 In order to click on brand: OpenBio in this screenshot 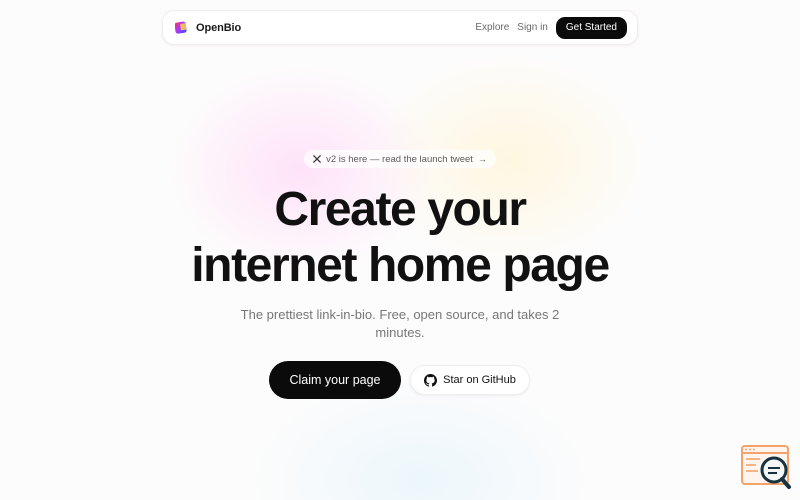, I will do `click(208, 27)`.